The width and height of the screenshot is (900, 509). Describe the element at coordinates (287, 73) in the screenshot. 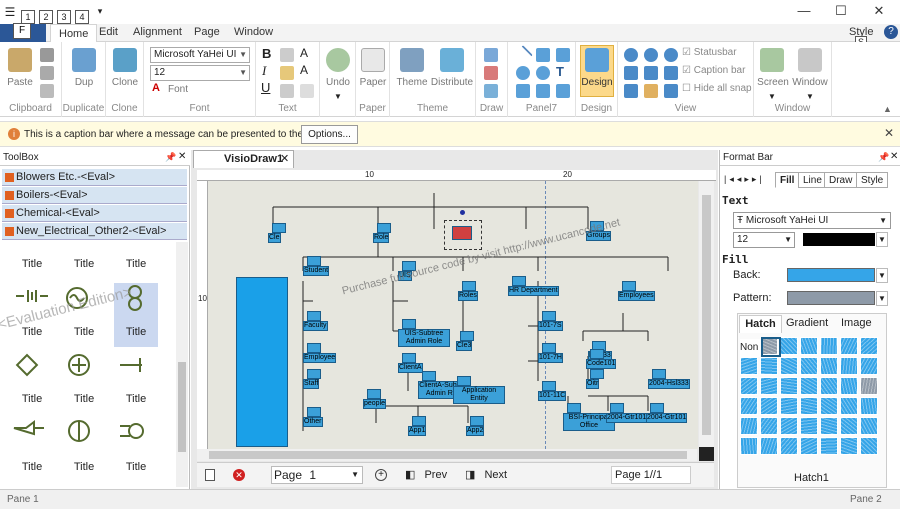

I see `align-center-icon` at that location.